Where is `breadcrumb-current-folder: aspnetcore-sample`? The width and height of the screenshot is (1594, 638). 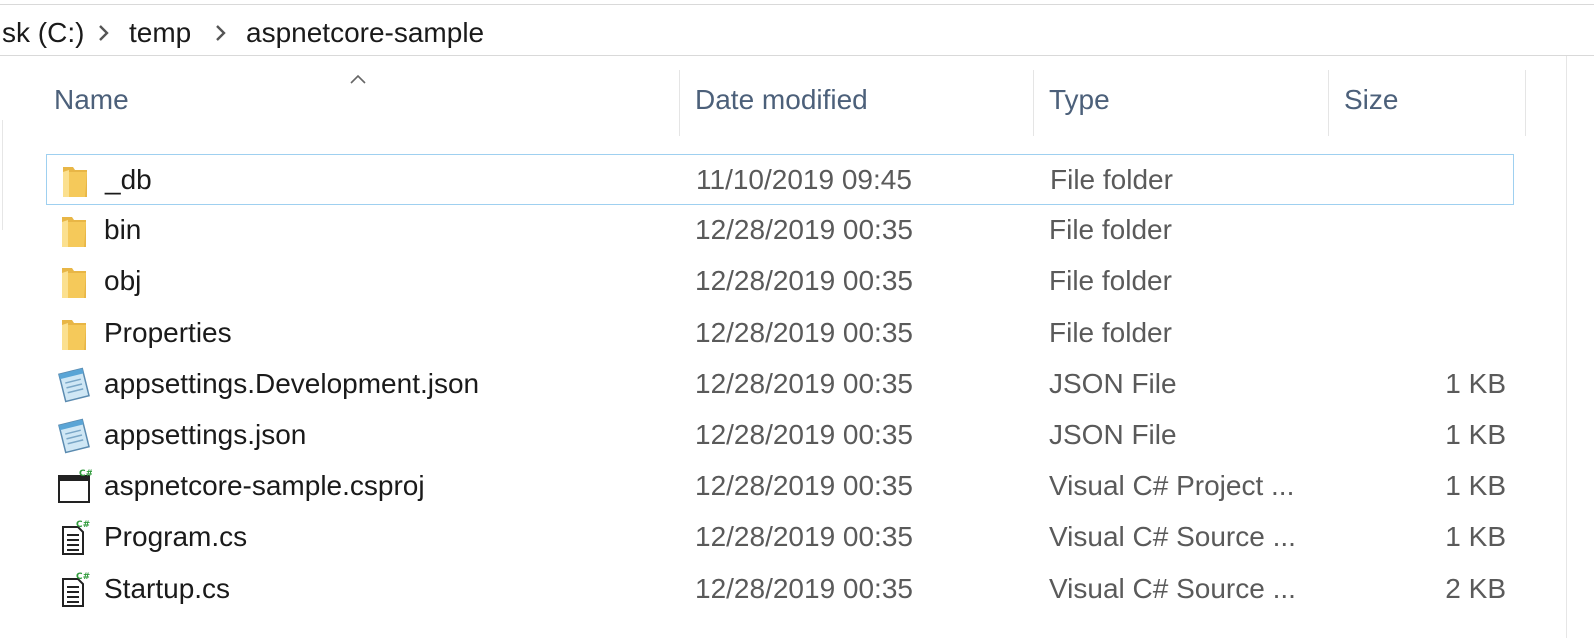
breadcrumb-current-folder: aspnetcore-sample is located at coordinates (365, 33).